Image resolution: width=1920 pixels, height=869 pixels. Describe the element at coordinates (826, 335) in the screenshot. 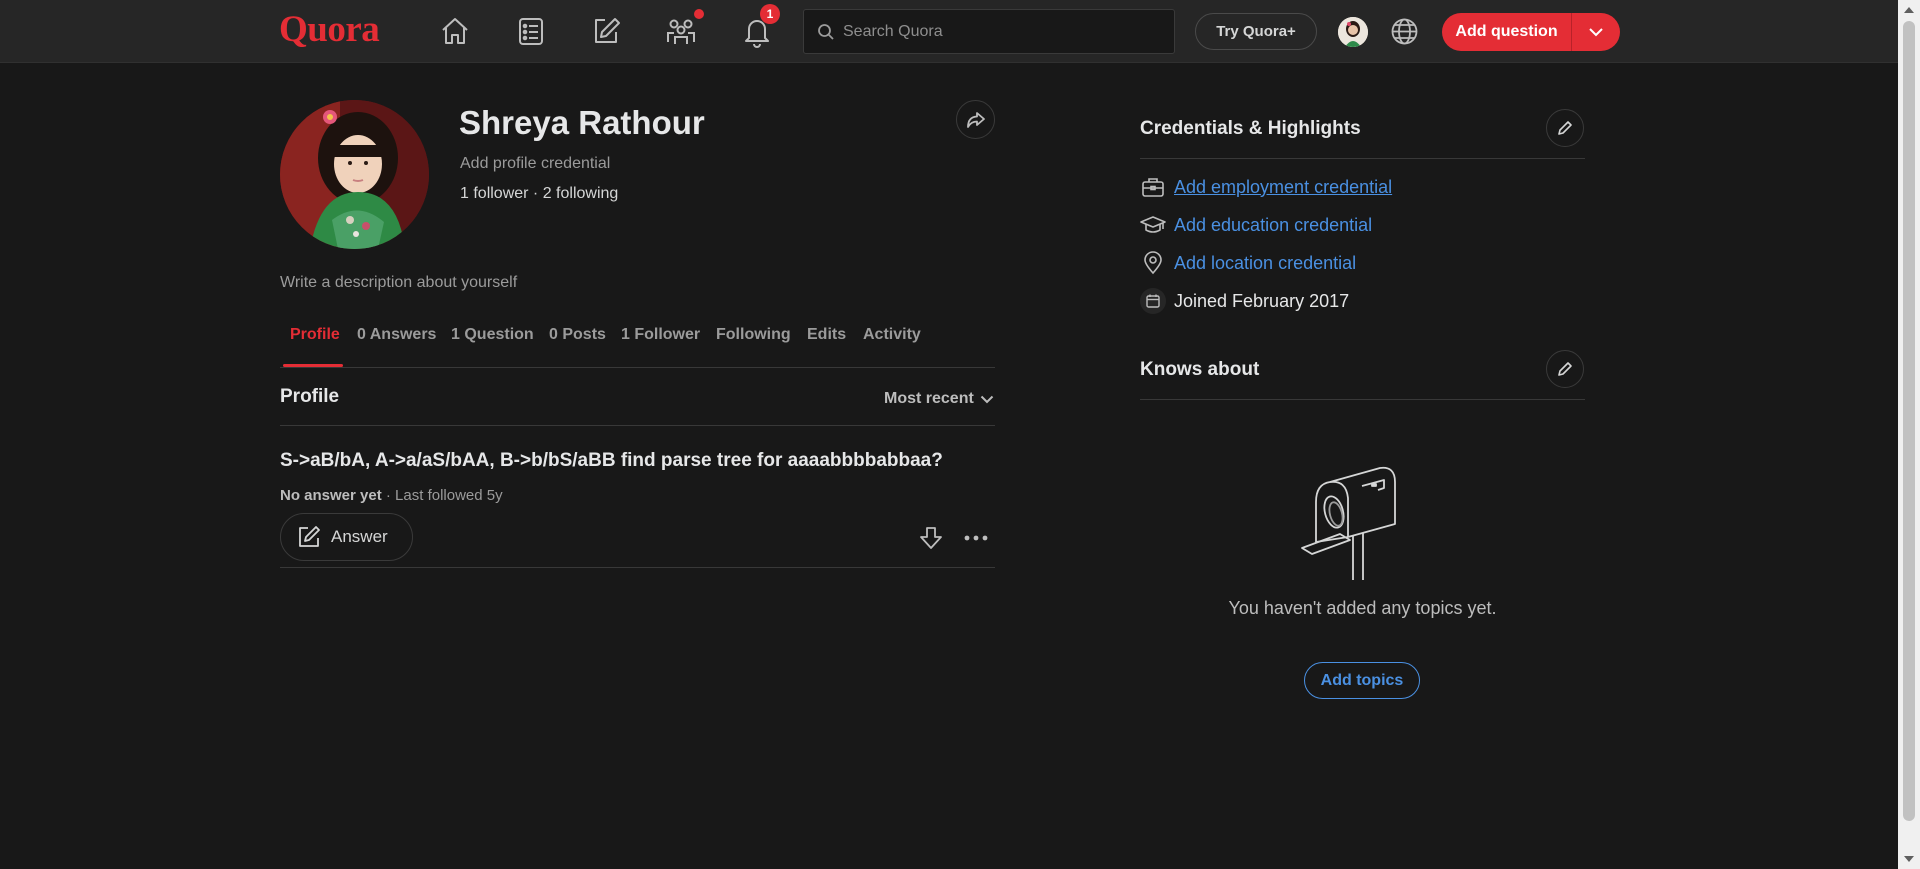

I see `tab-edits: Edits` at that location.